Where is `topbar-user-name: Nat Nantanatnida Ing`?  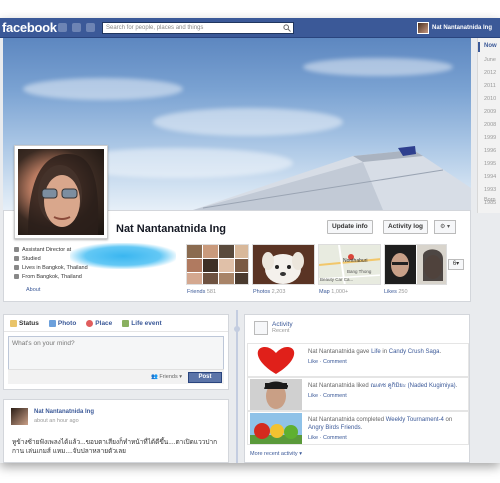 topbar-user-name: Nat Nantanatnida Ing is located at coordinates (462, 28).